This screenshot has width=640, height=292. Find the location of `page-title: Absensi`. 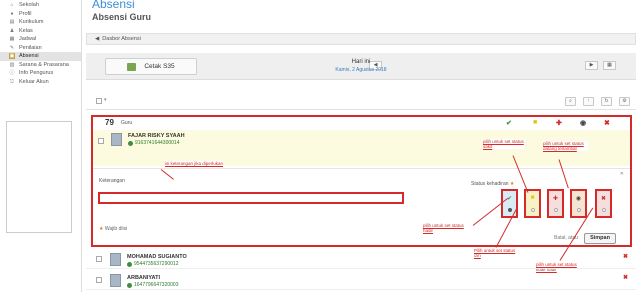

page-title: Absensi is located at coordinates (113, 5).